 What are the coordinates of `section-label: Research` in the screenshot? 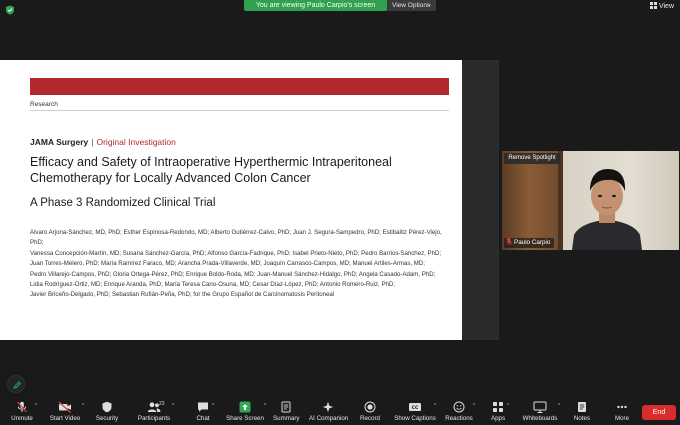 It's located at (44, 104).